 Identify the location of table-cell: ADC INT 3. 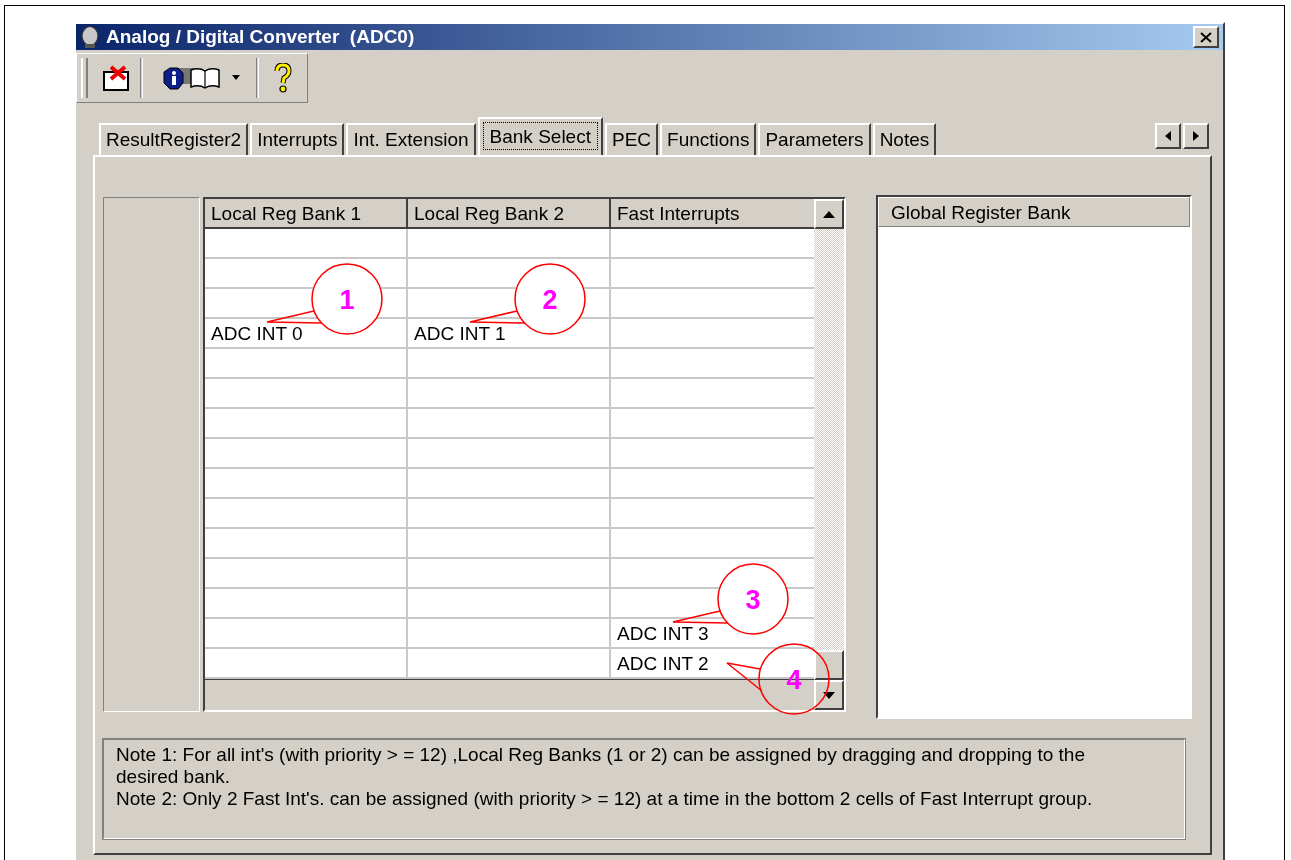
(712, 634).